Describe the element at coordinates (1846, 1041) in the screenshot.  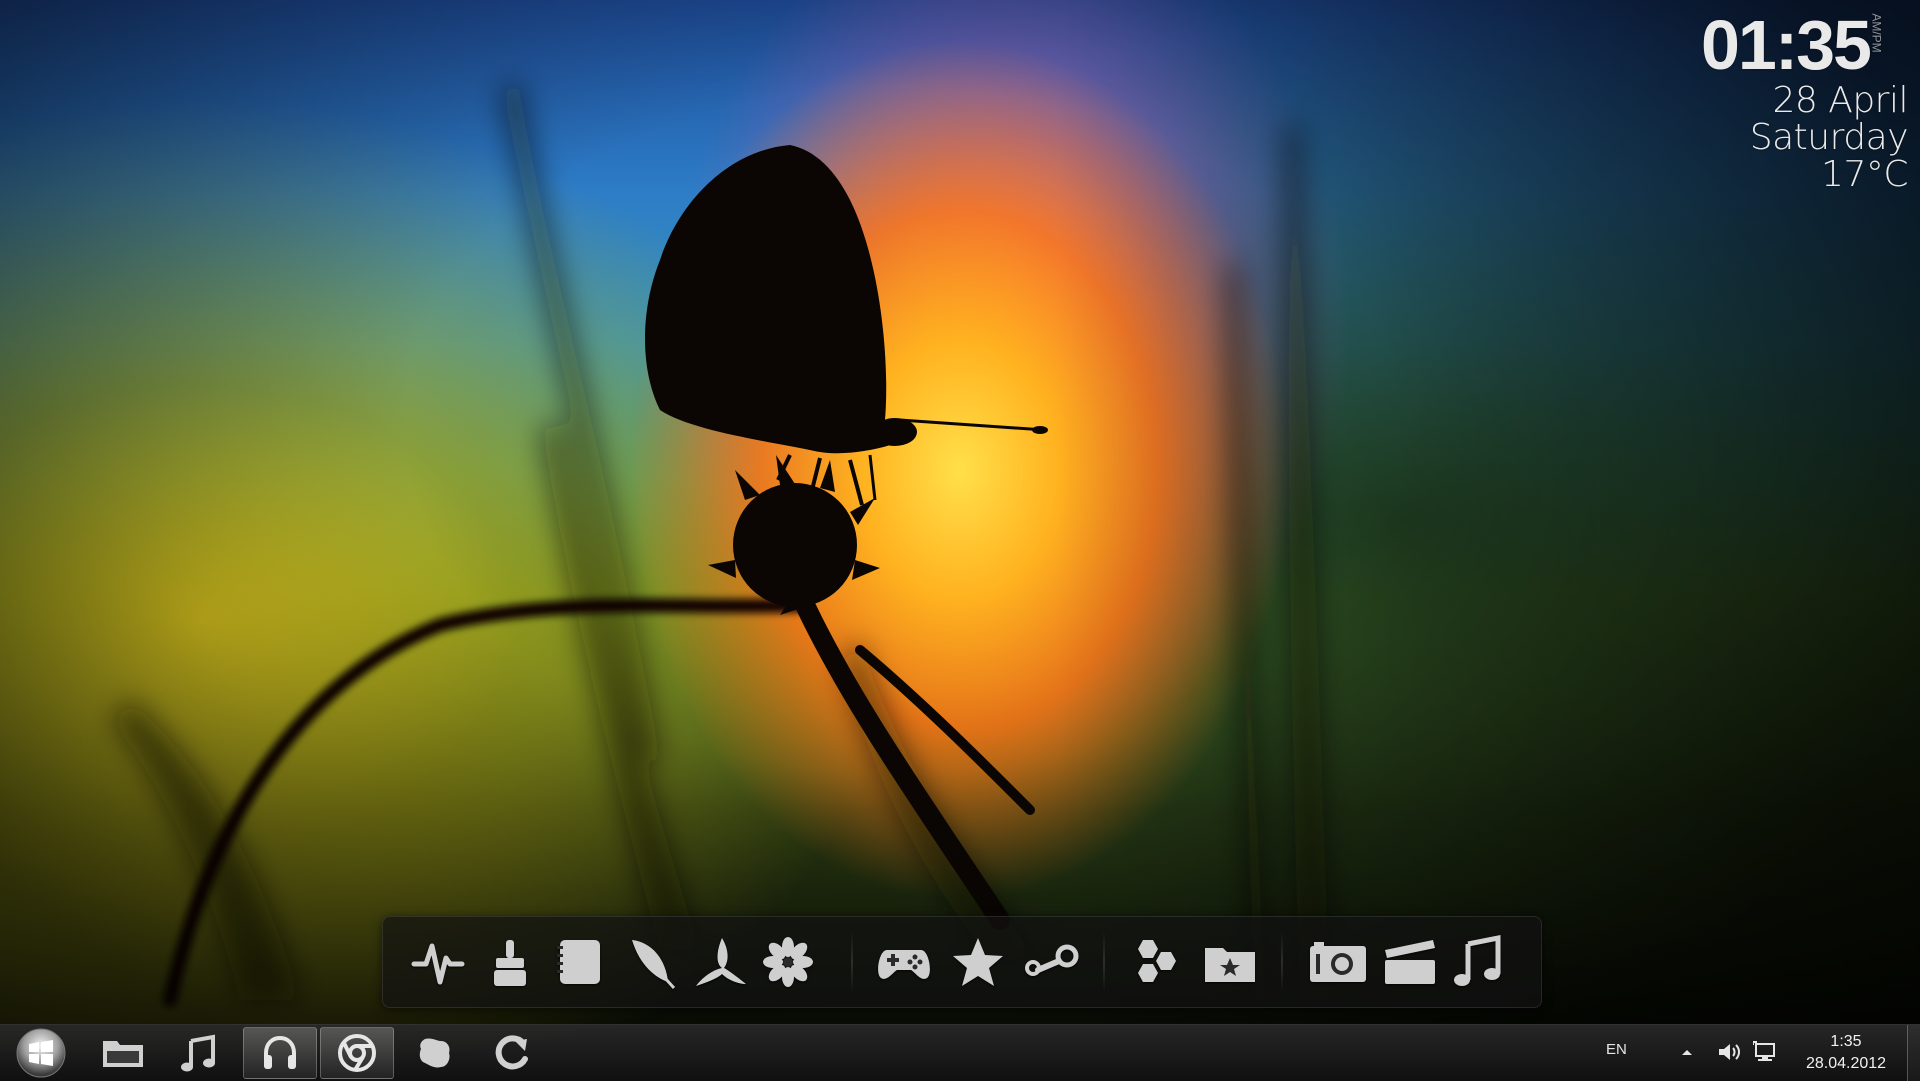
I see `system-clock-time: 1:35` at that location.